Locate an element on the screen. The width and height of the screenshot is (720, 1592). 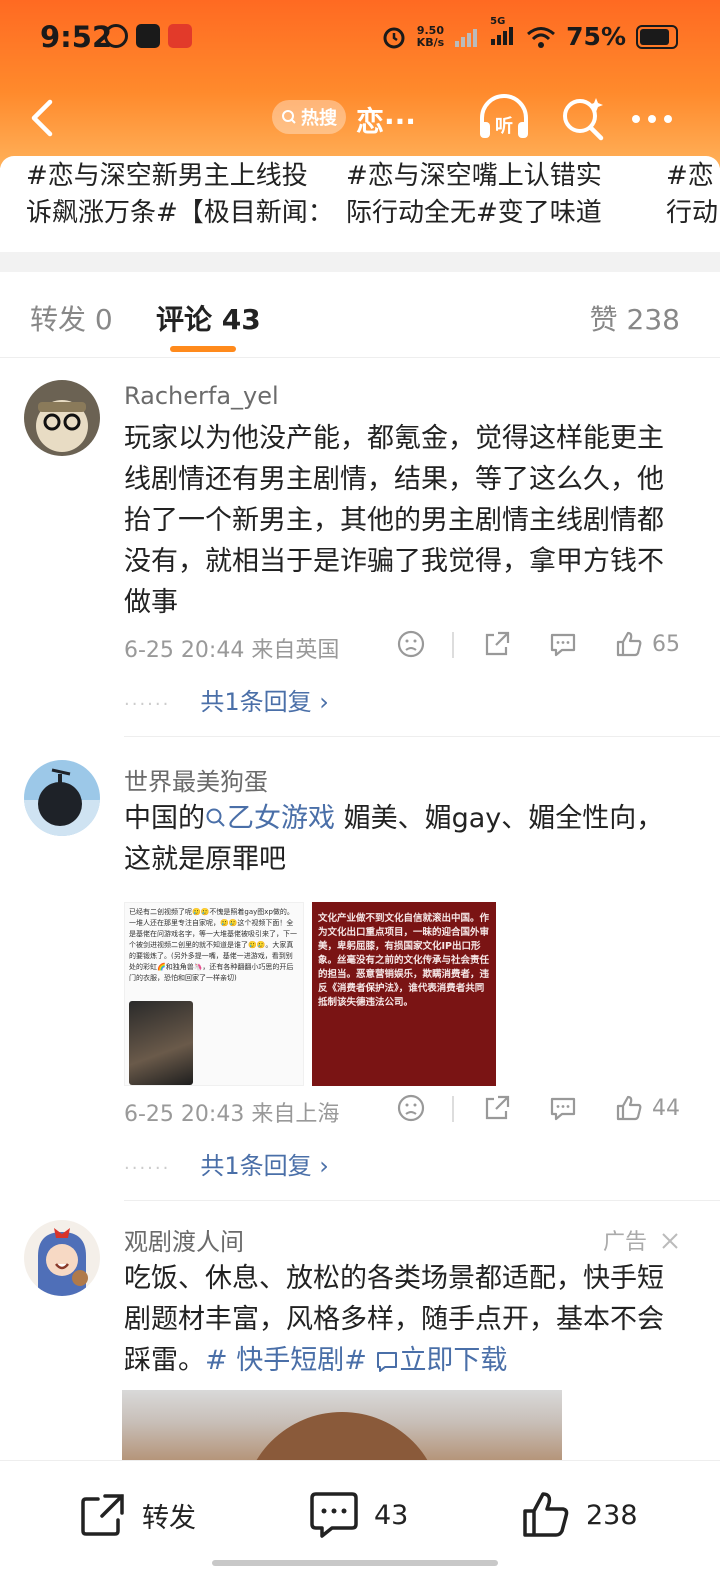
status-right: 9.50 KB/s 5G 75% is located at coordinates (529, 33).